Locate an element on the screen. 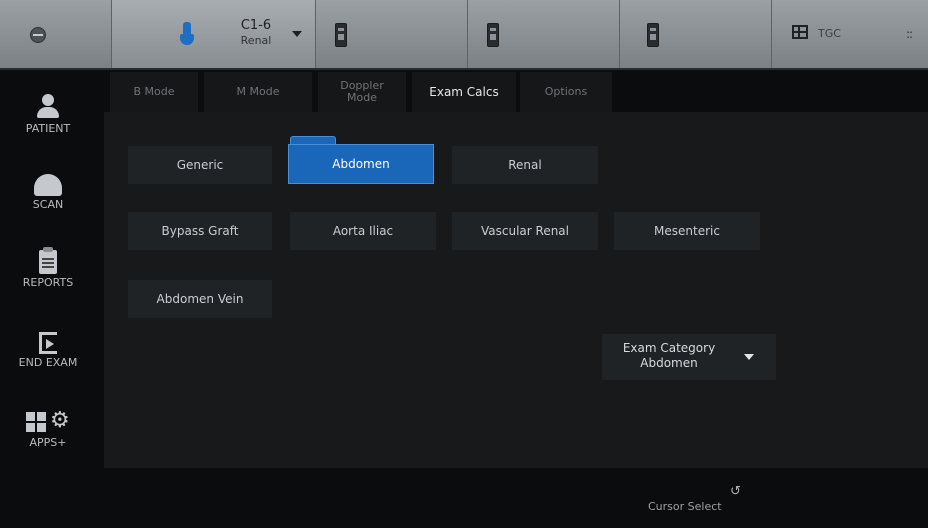  tgc-label: TGC is located at coordinates (829, 33).